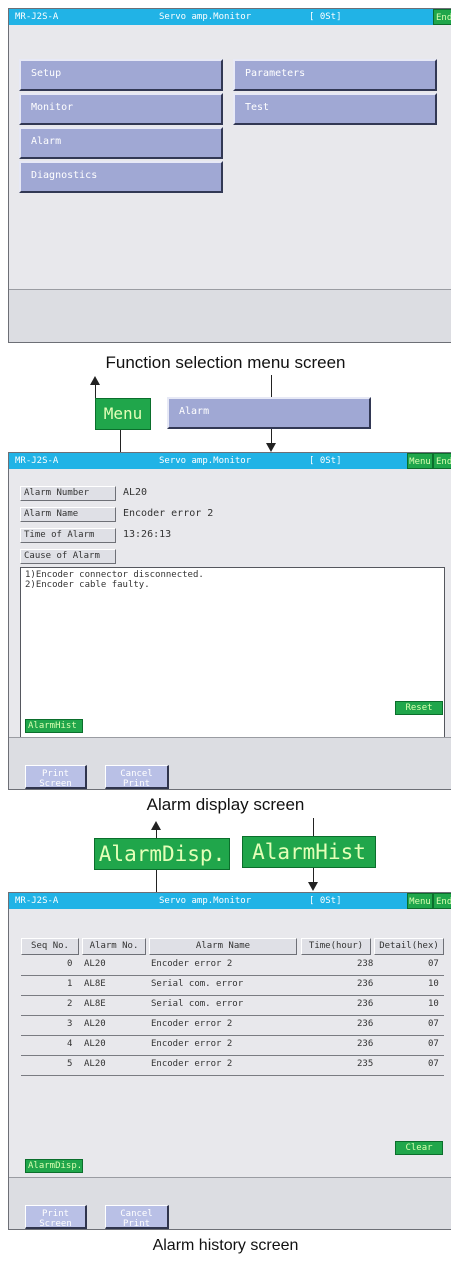 This screenshot has height=1261, width=451. I want to click on alarm-disp-nav-button: AlarmDisp., so click(162, 854).